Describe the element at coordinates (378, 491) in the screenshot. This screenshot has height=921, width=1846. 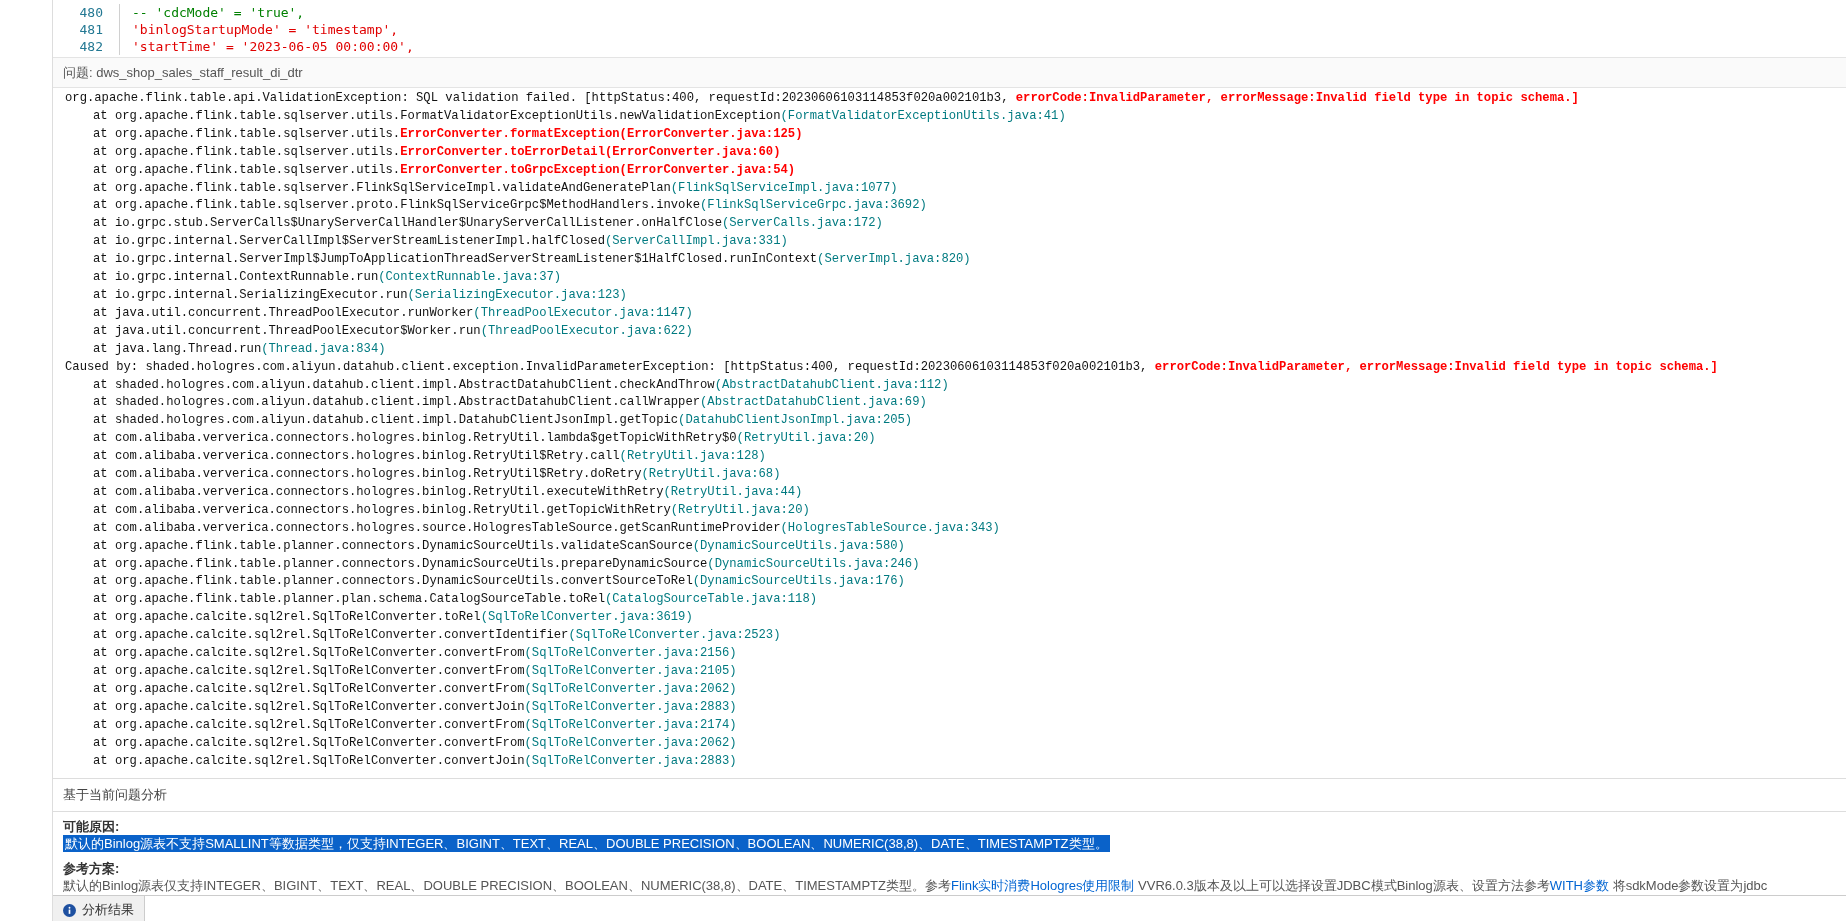
I see `trace-text: at com.alibaba.ververica.connectors.hologres.binlog.RetryUtil.executeWithRetry` at that location.